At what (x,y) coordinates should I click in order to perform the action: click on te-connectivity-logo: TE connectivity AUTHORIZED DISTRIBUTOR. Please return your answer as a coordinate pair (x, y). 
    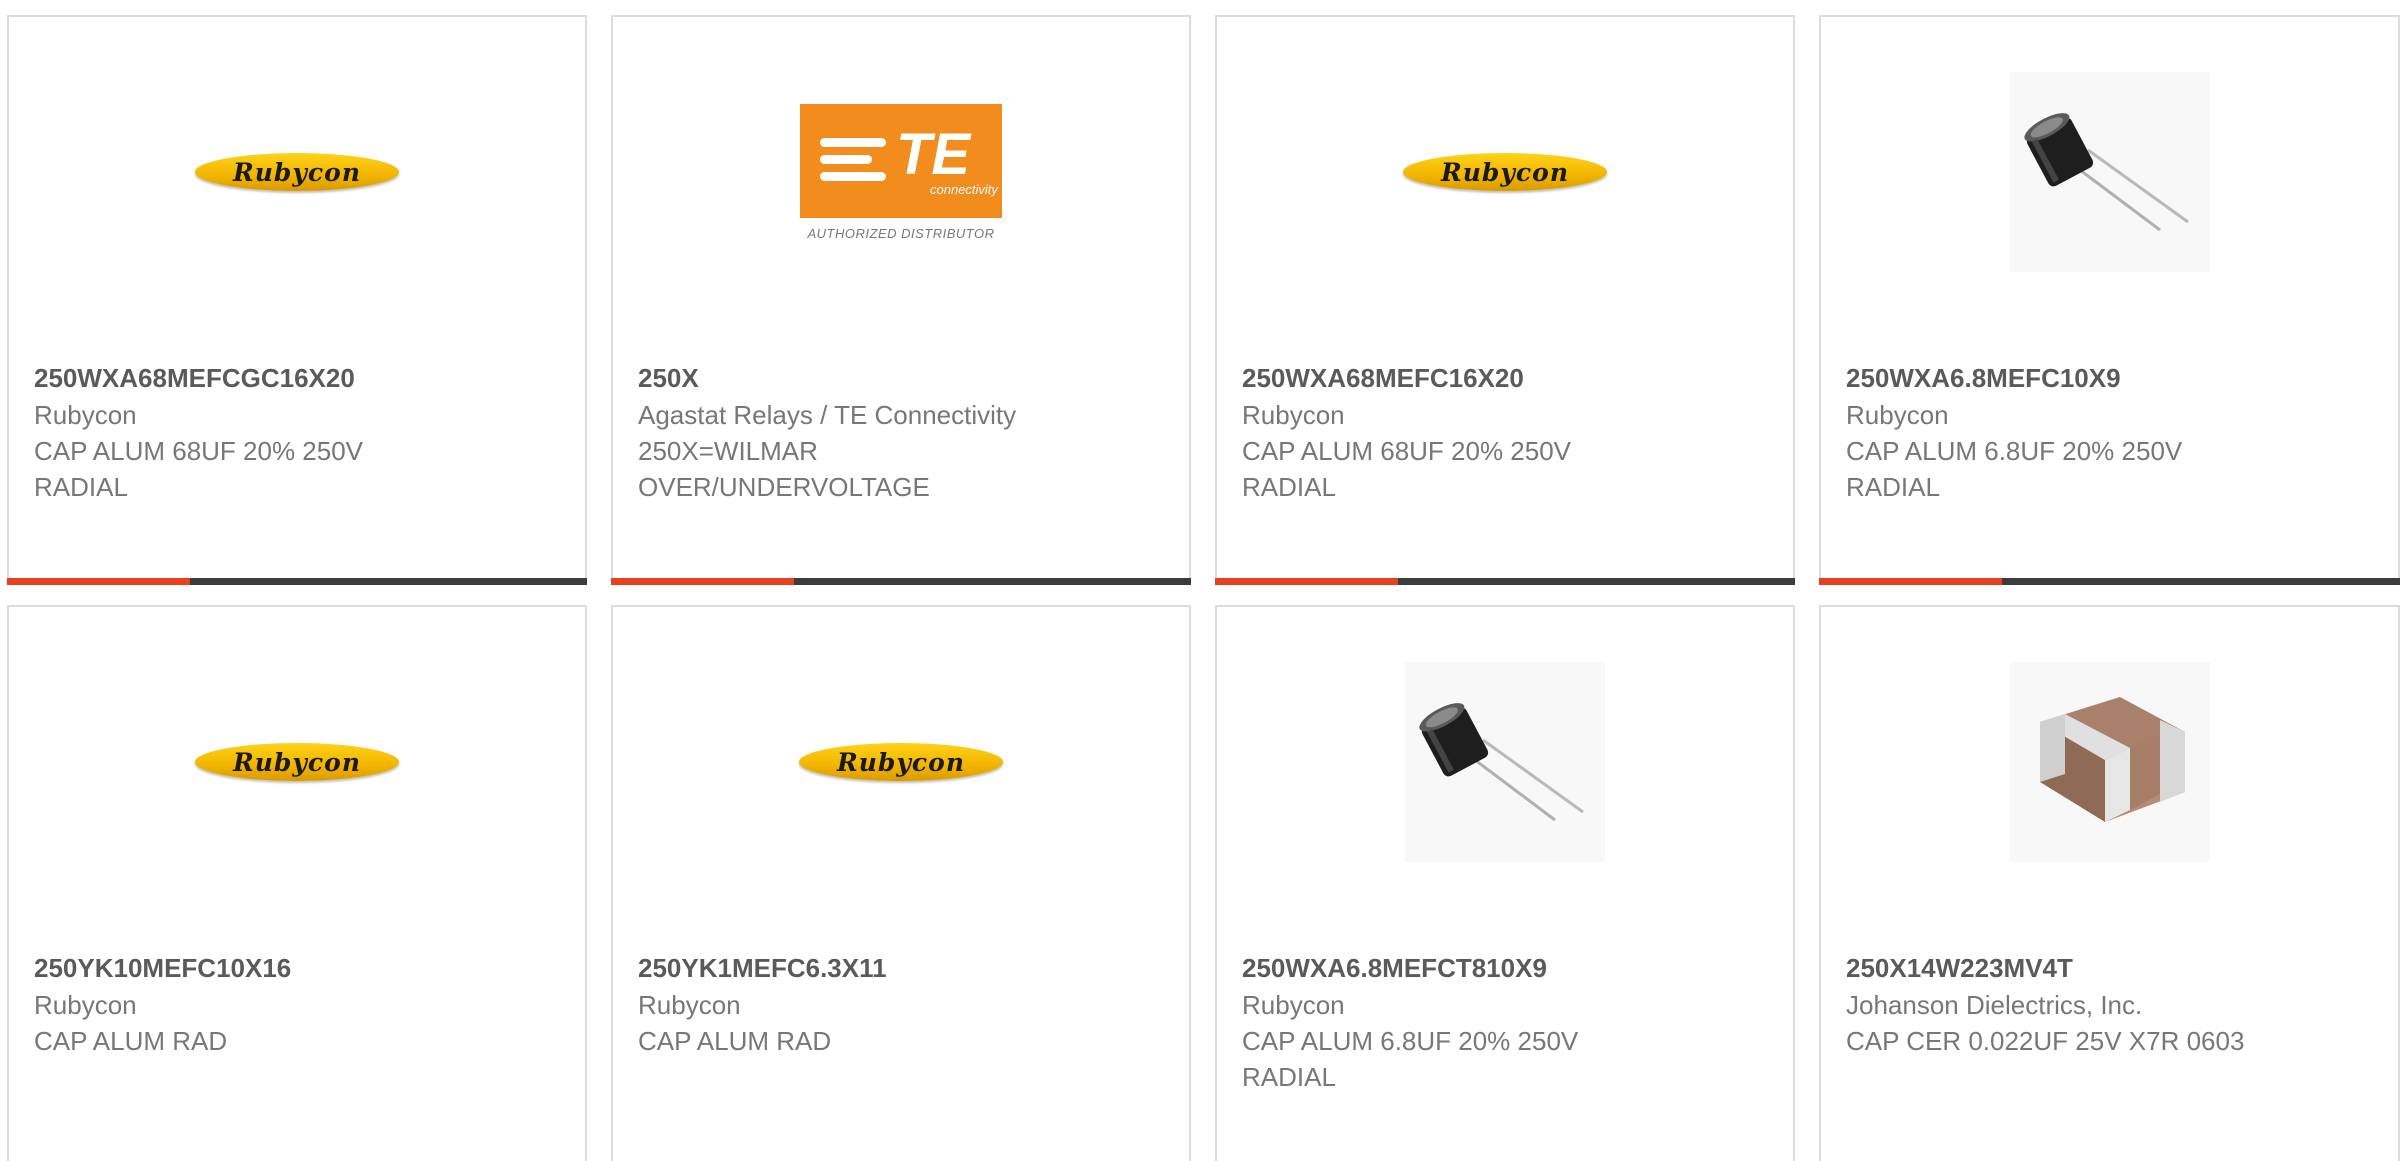
    Looking at the image, I should click on (901, 172).